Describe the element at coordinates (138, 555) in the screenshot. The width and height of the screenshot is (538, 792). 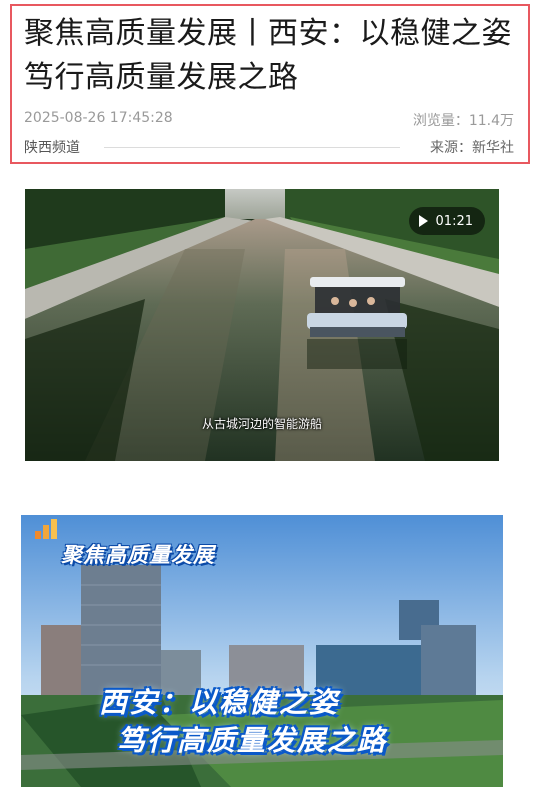
I see `poster-tag: 聚焦高质量发展` at that location.